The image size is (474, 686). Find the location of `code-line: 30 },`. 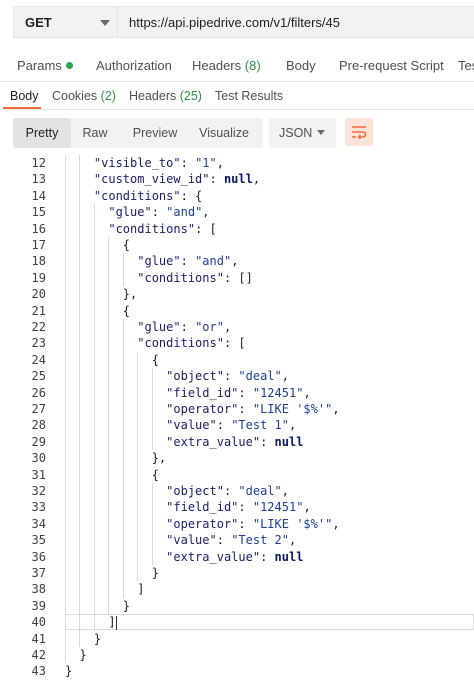

code-line: 30 }, is located at coordinates (237, 458).